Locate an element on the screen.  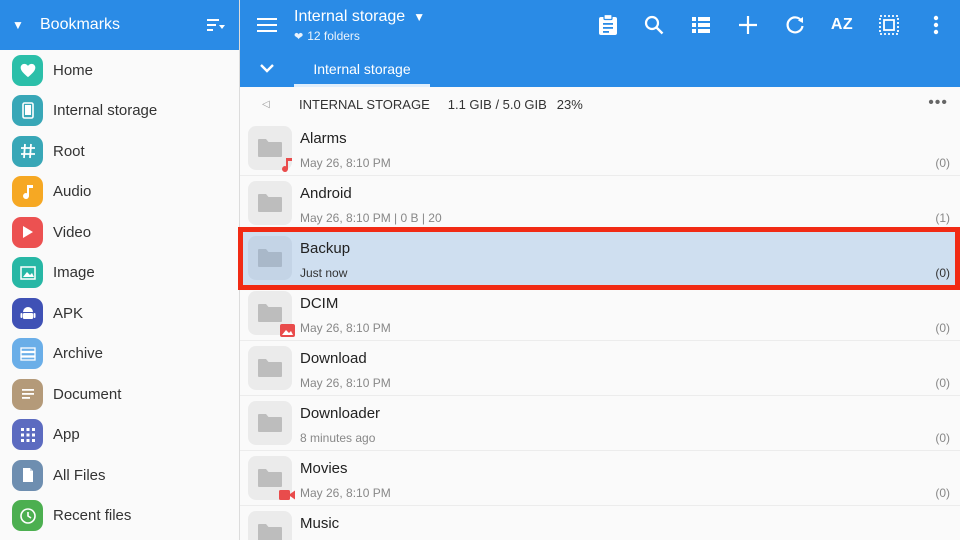
file-name: DCIM is located at coordinates (319, 303).